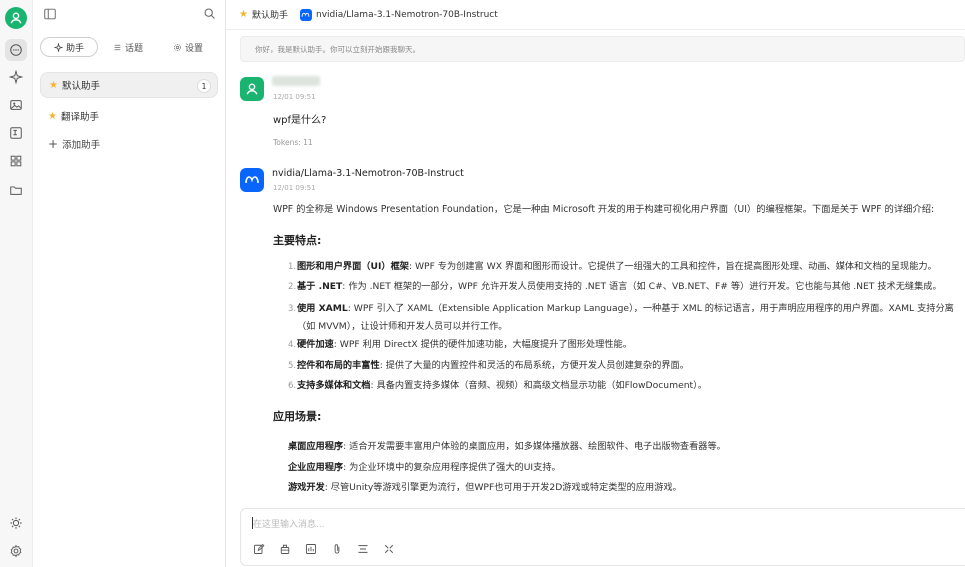  Describe the element at coordinates (602, 49) in the screenshot. I see `system-prompt: 你好，我是默认助手。你可以立刻开始跟我聊天。` at that location.